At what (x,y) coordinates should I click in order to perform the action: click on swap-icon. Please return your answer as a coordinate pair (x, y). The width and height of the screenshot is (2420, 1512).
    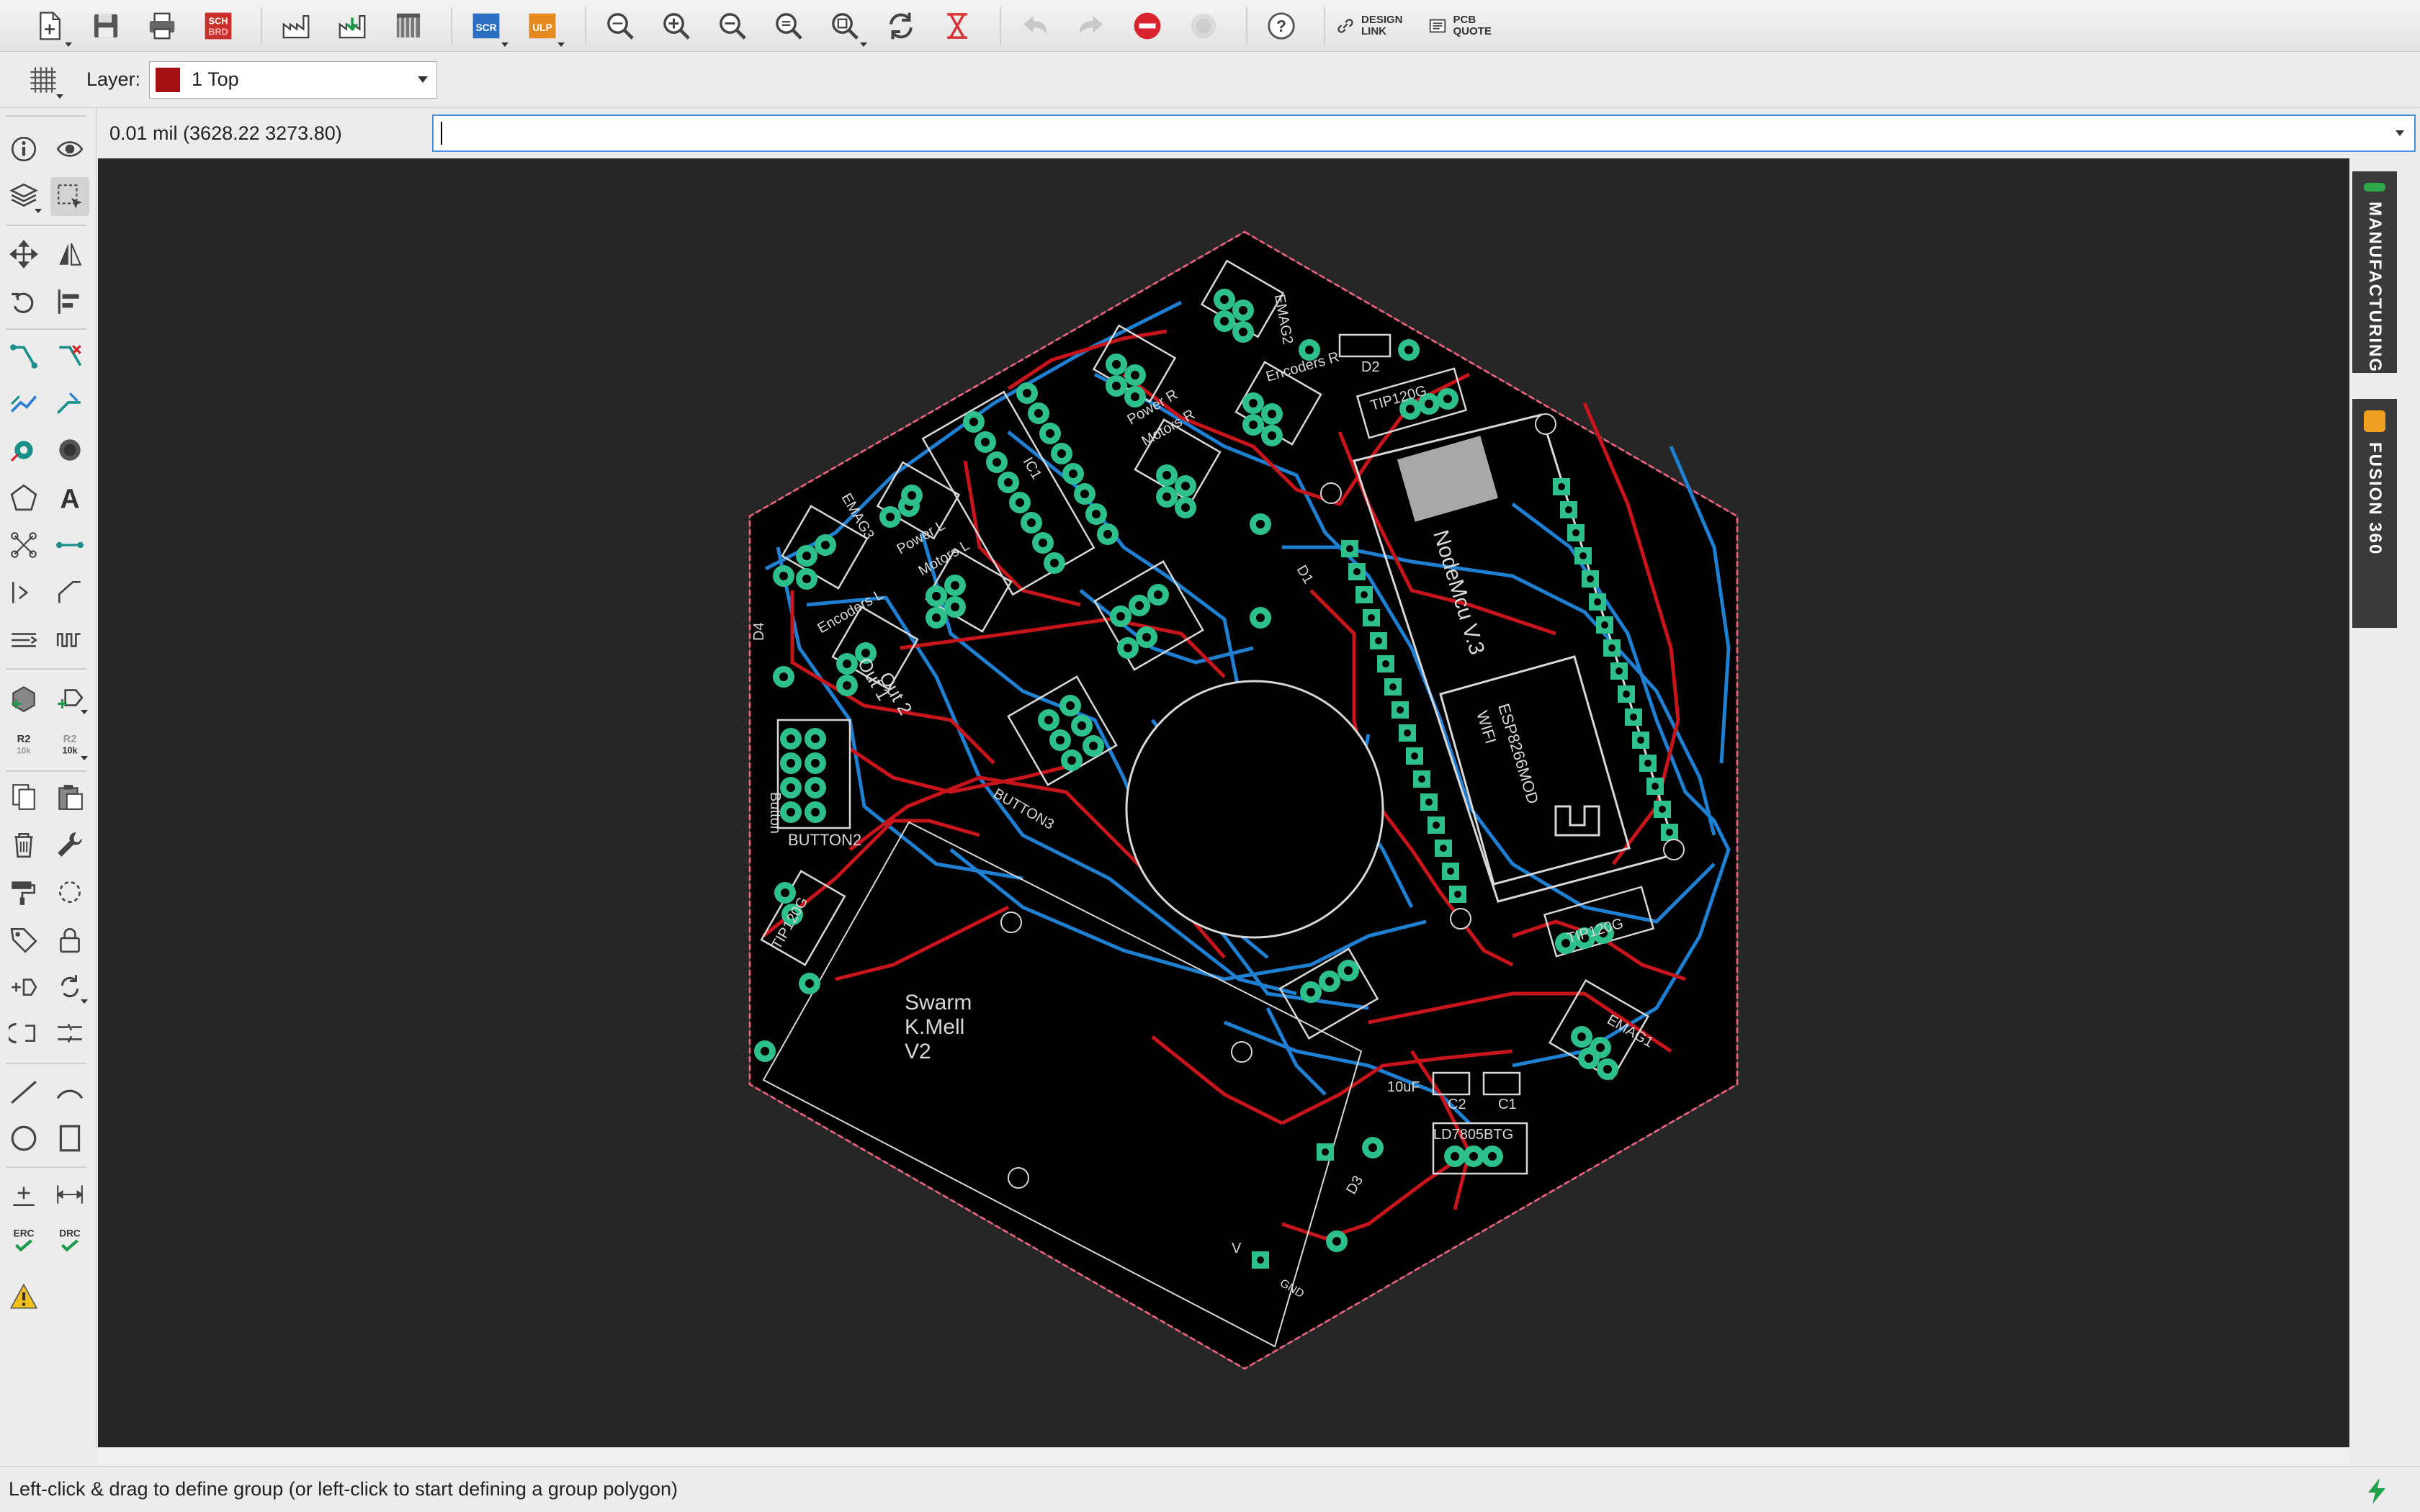
    Looking at the image, I should click on (23, 987).